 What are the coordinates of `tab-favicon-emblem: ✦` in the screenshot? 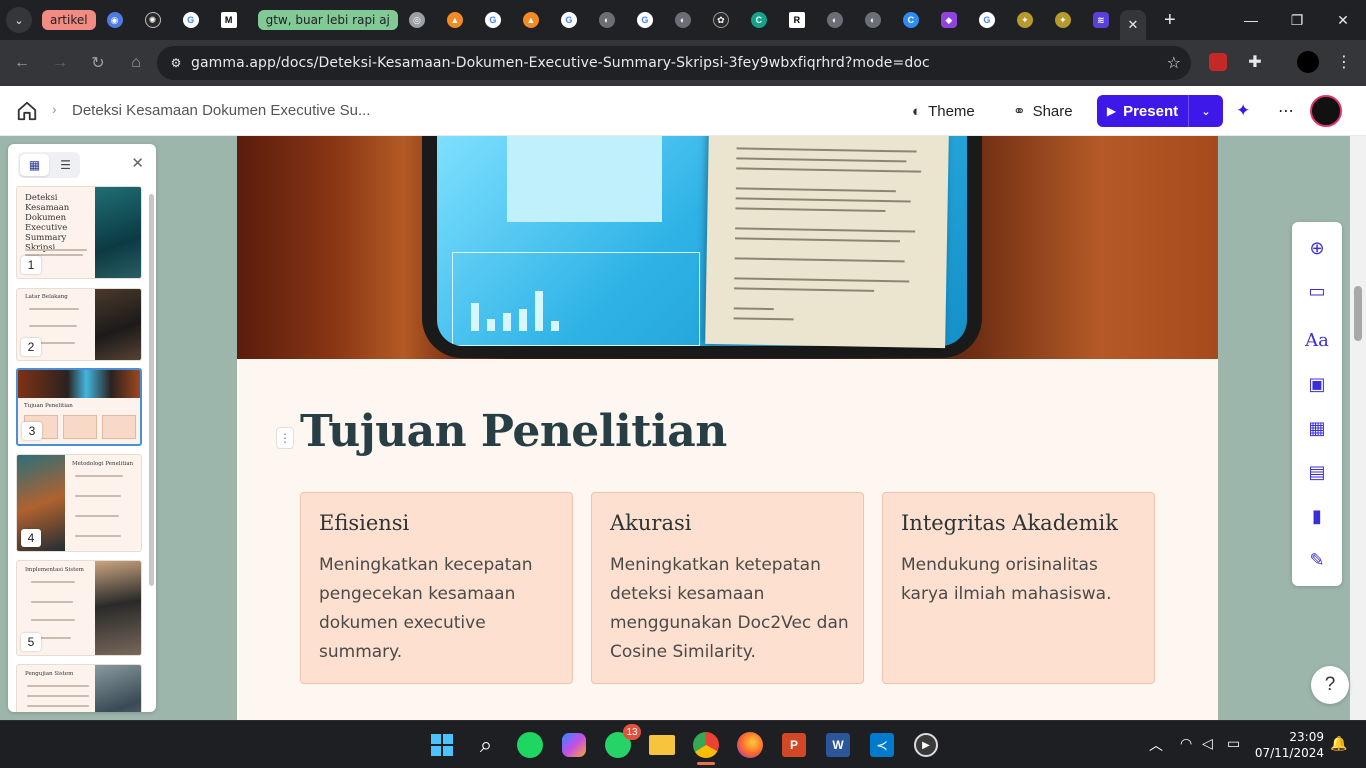 It's located at (1025, 20).